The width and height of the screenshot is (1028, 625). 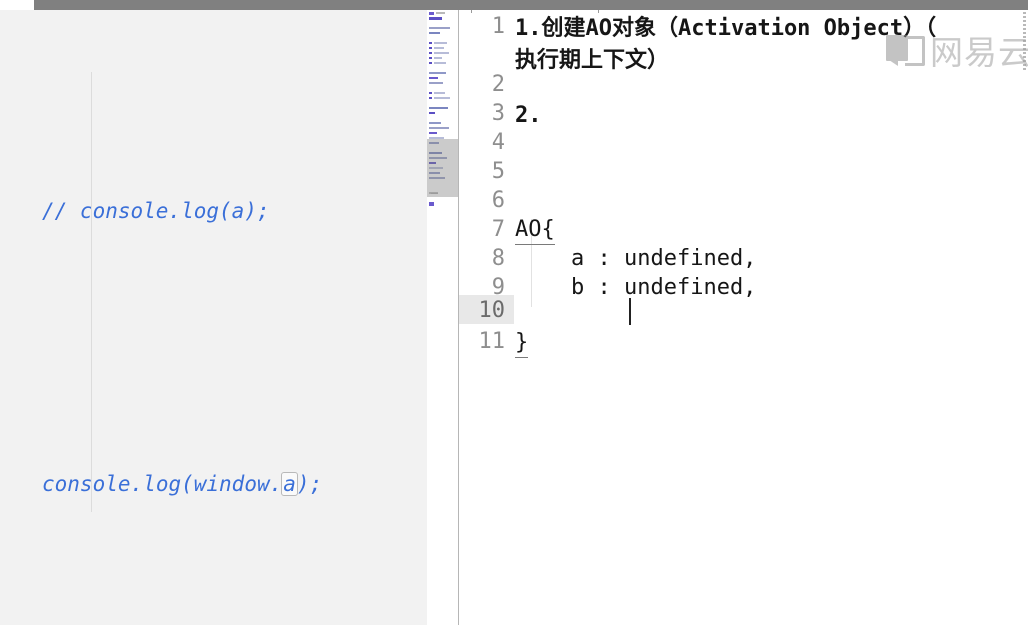 I want to click on code-token-comment-clipped: // console.log(a);, so click(x=156, y=211).